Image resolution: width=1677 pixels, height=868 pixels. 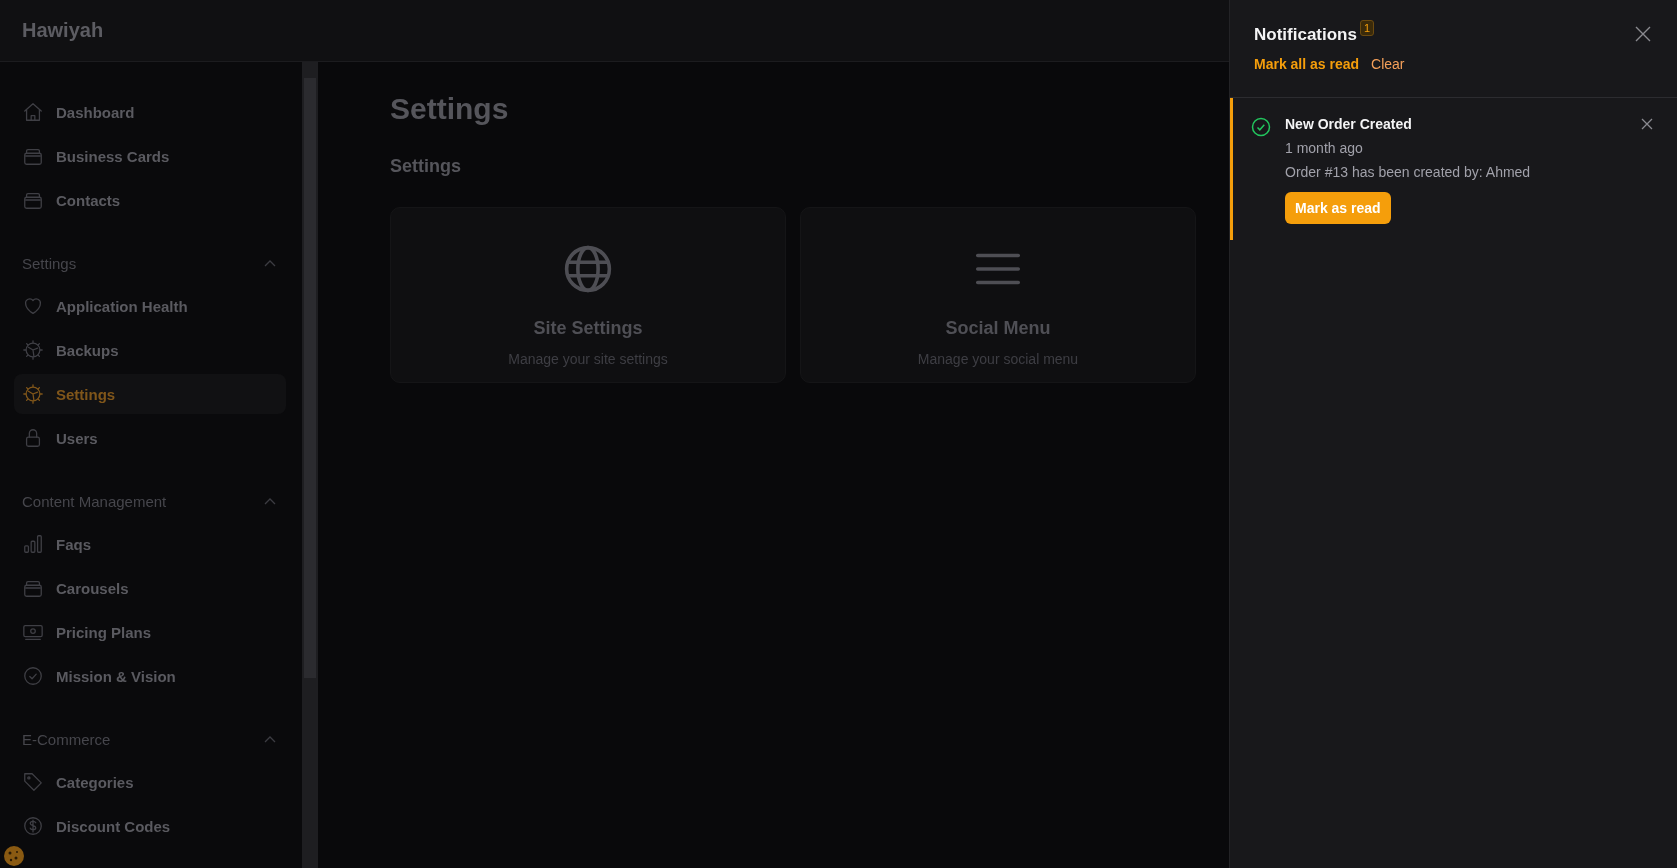 What do you see at coordinates (150, 350) in the screenshot?
I see `sidebar-item: Backups` at bounding box center [150, 350].